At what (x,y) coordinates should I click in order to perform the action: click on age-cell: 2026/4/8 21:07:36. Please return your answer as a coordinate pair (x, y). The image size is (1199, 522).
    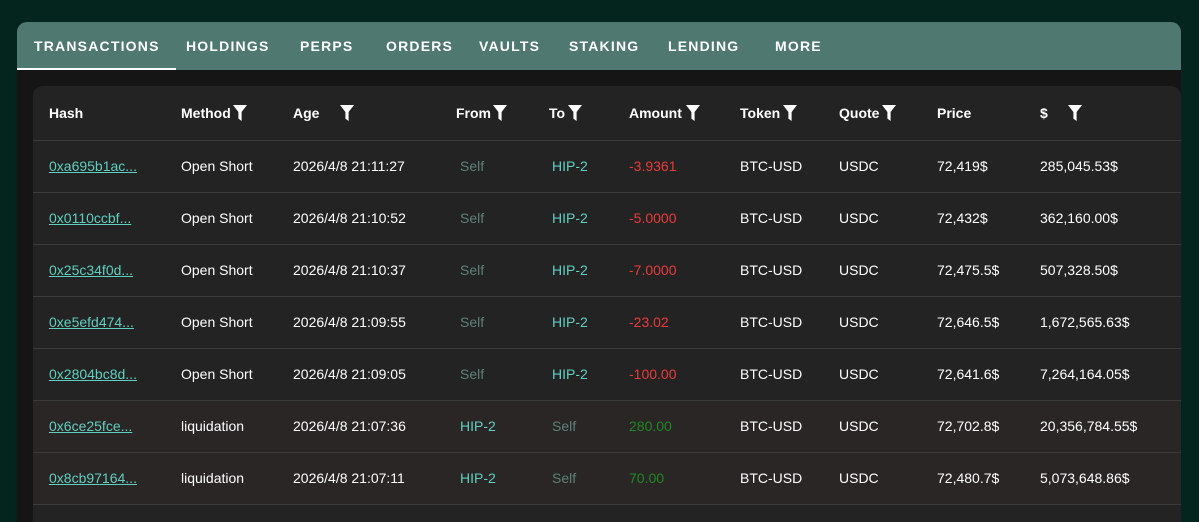
    Looking at the image, I should click on (349, 426).